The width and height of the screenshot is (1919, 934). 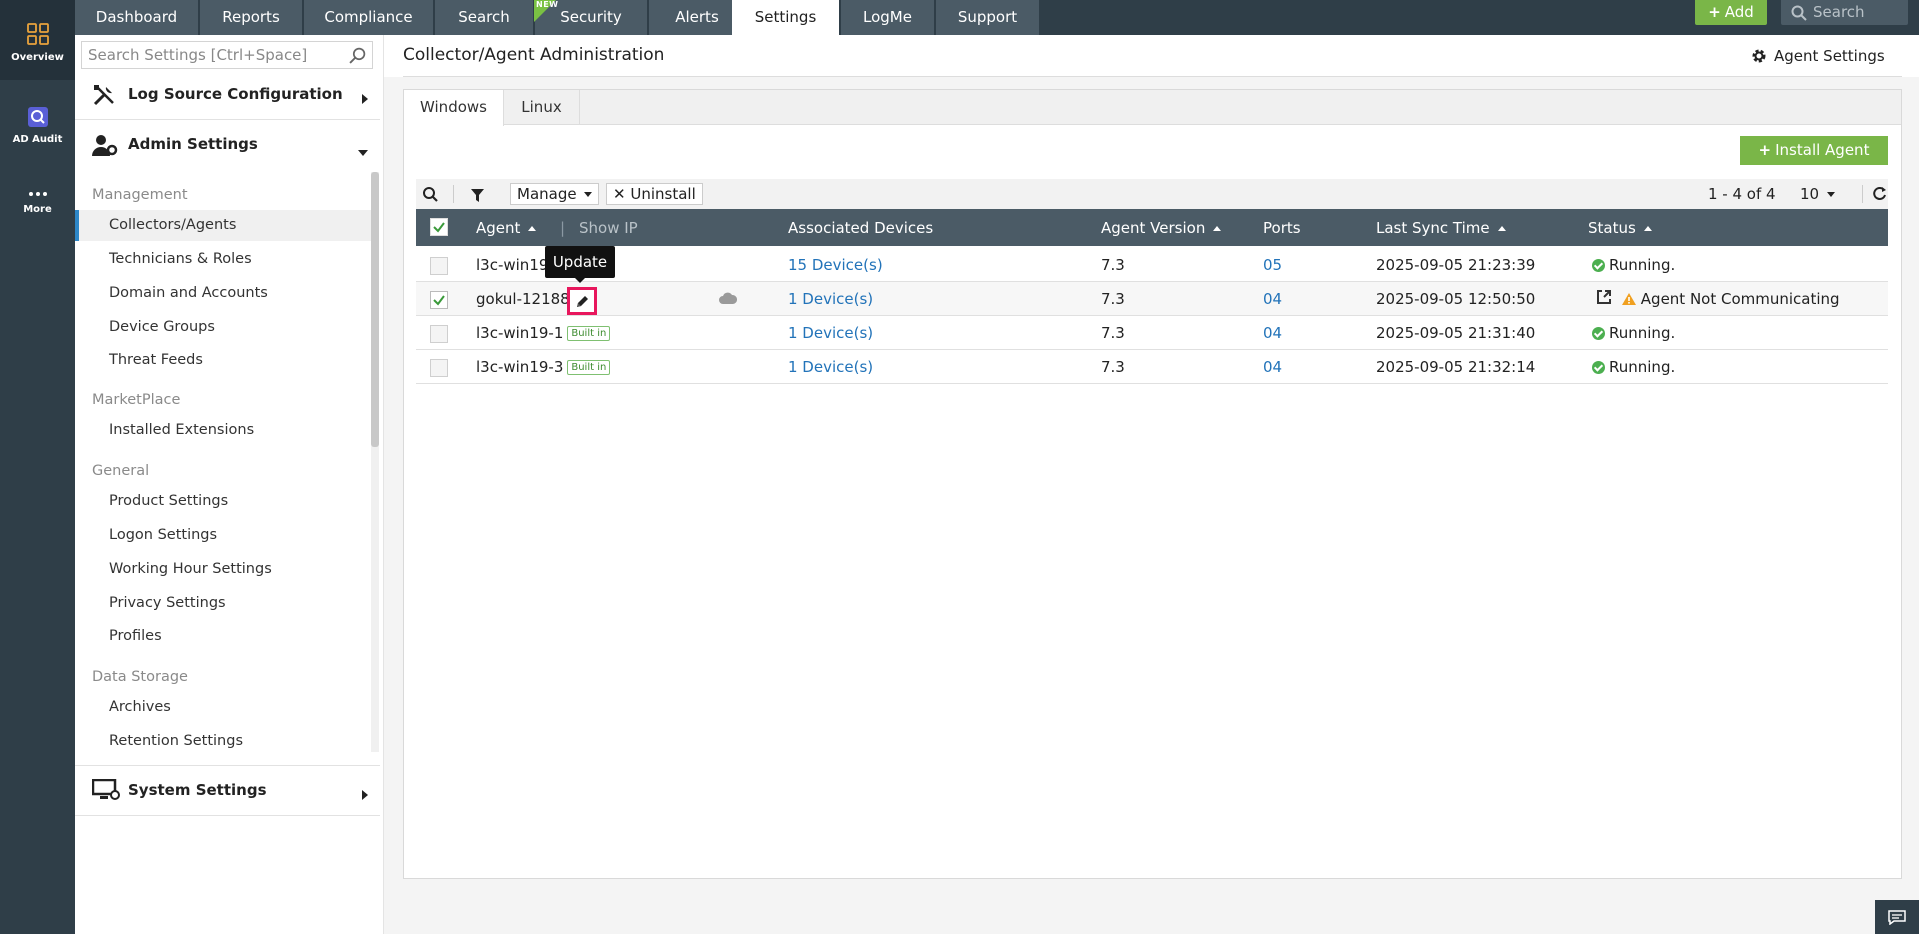 I want to click on new-badge-text: NEW, so click(x=547, y=4).